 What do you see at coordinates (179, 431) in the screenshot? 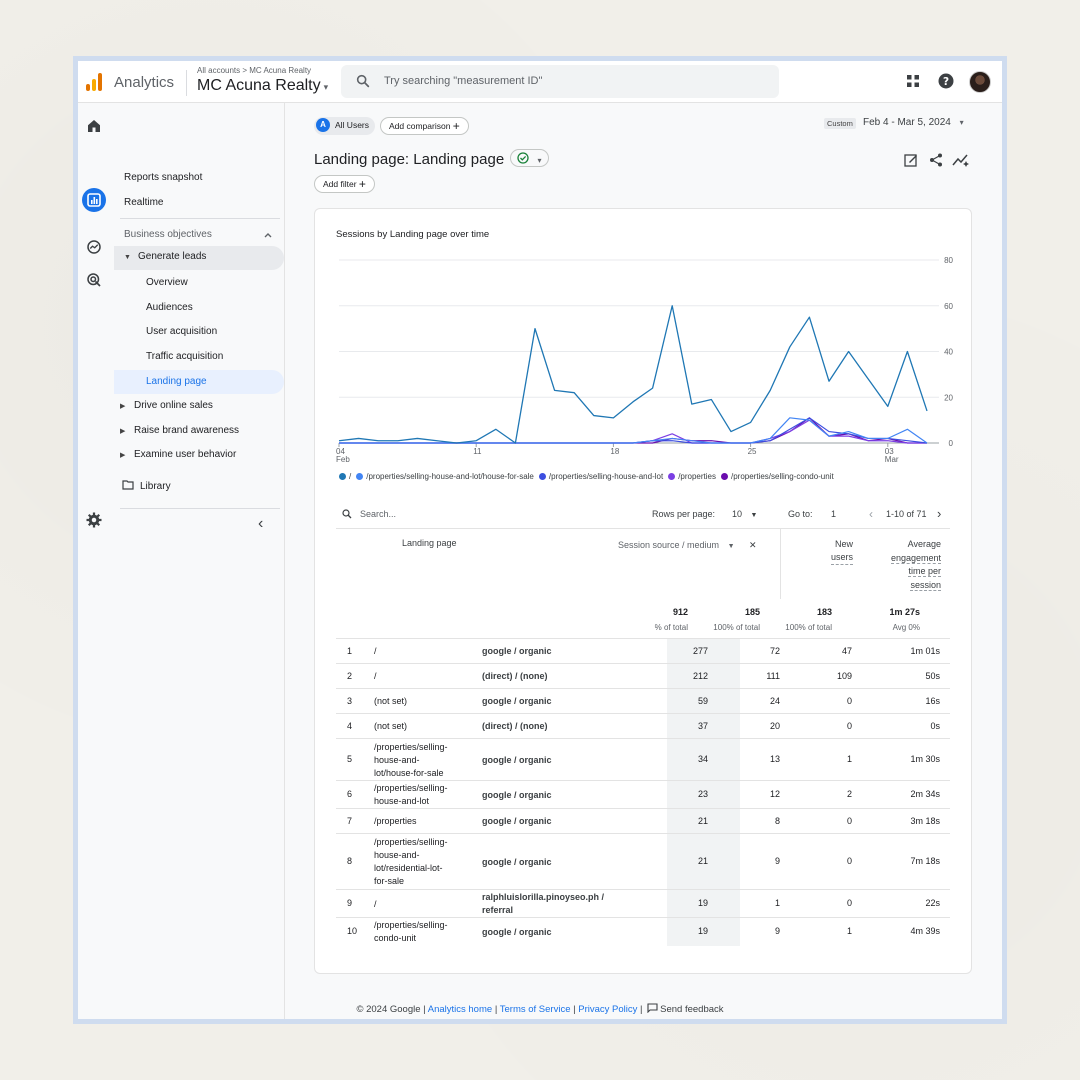
I see `nav-group-raise-brand-awareness: ▶ Raise brand awareness` at bounding box center [179, 431].